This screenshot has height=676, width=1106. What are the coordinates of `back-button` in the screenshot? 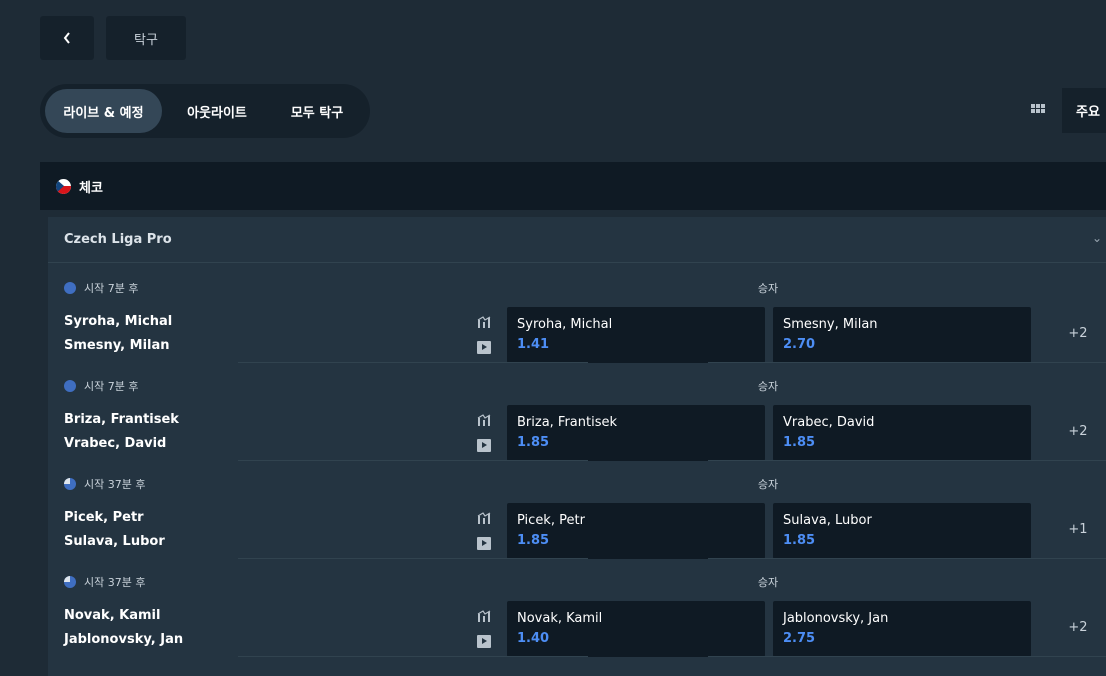 It's located at (67, 38).